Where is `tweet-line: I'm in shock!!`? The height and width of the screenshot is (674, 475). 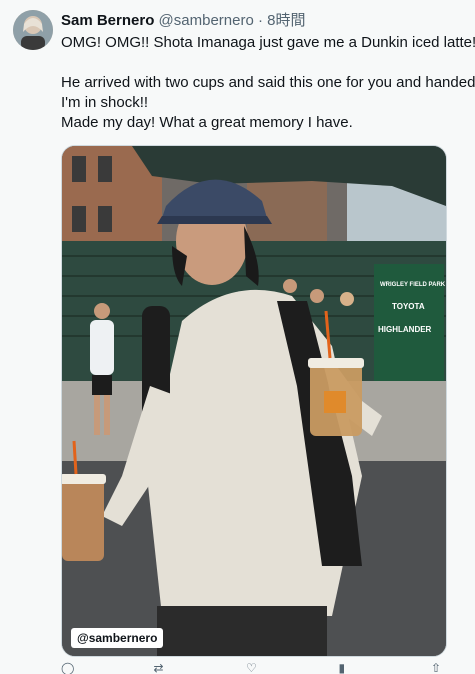 tweet-line: I'm in shock!! is located at coordinates (105, 102).